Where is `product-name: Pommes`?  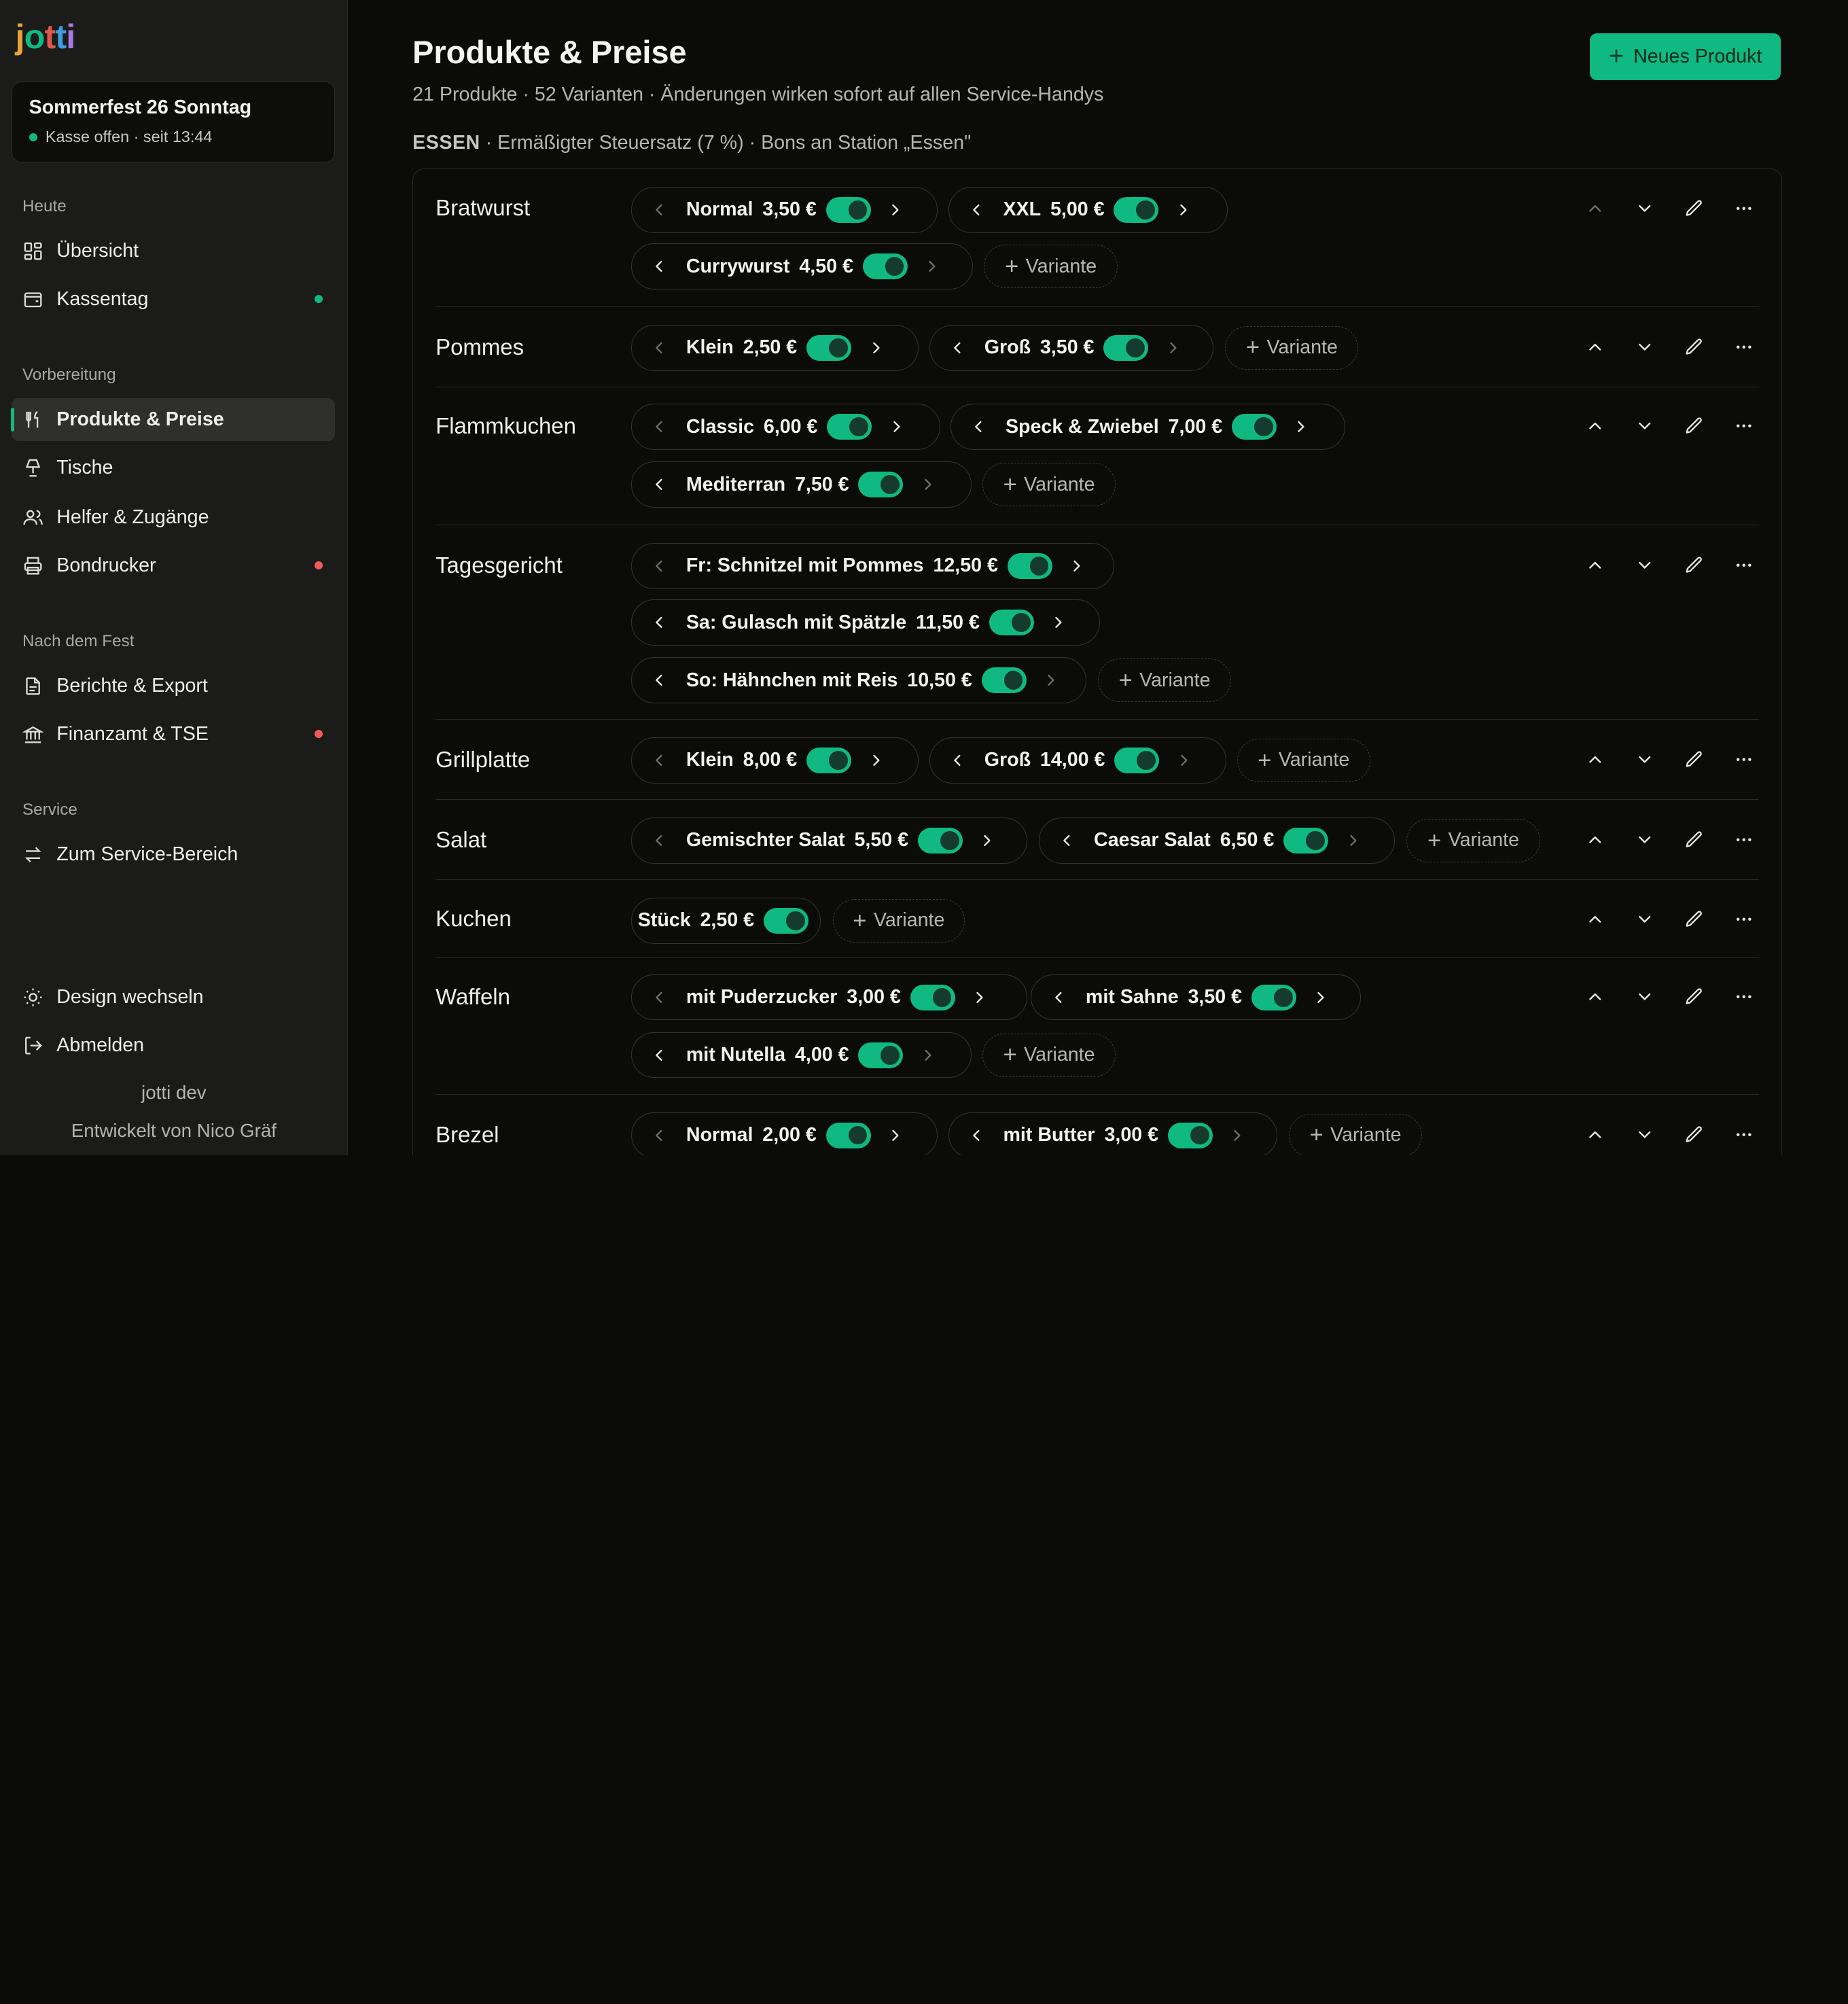
product-name: Pommes is located at coordinates (480, 347).